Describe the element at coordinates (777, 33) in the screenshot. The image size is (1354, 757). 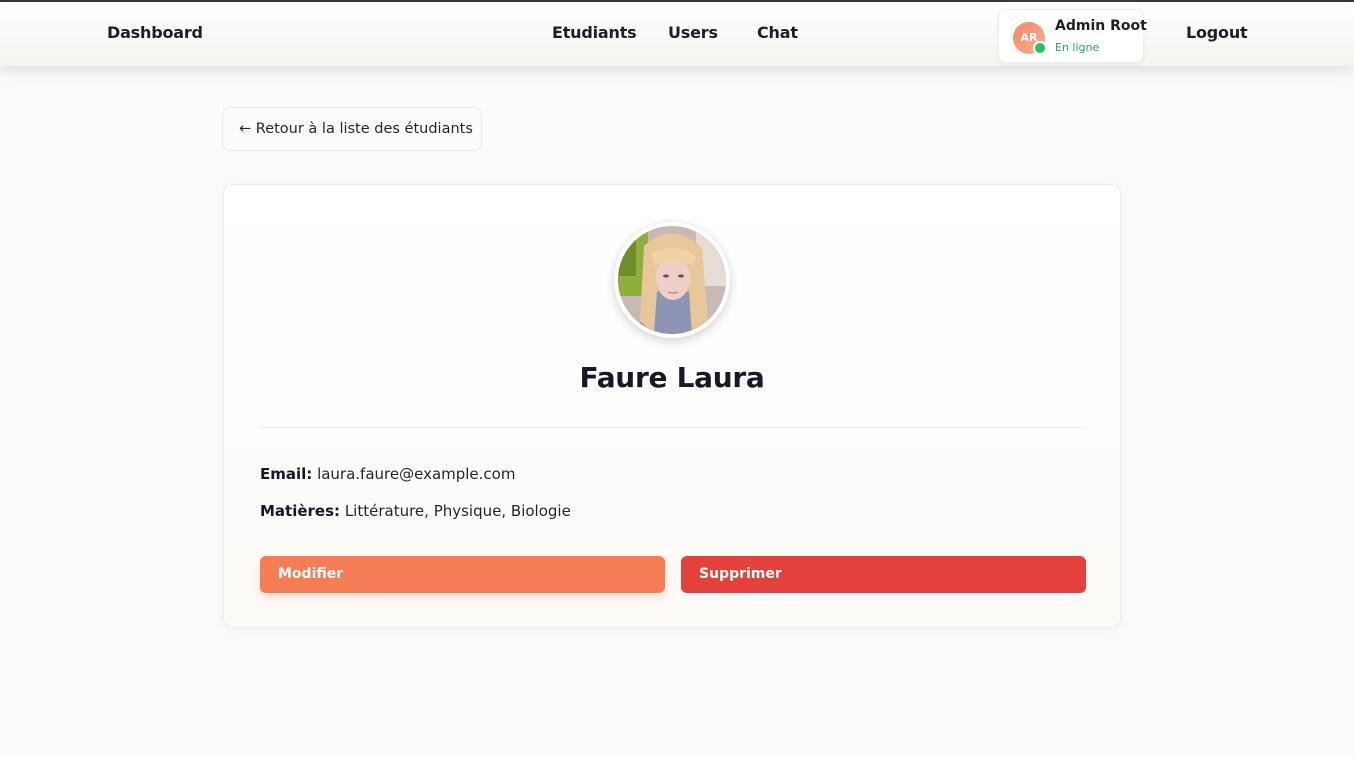
I see `nav-chat-link: Chat` at that location.